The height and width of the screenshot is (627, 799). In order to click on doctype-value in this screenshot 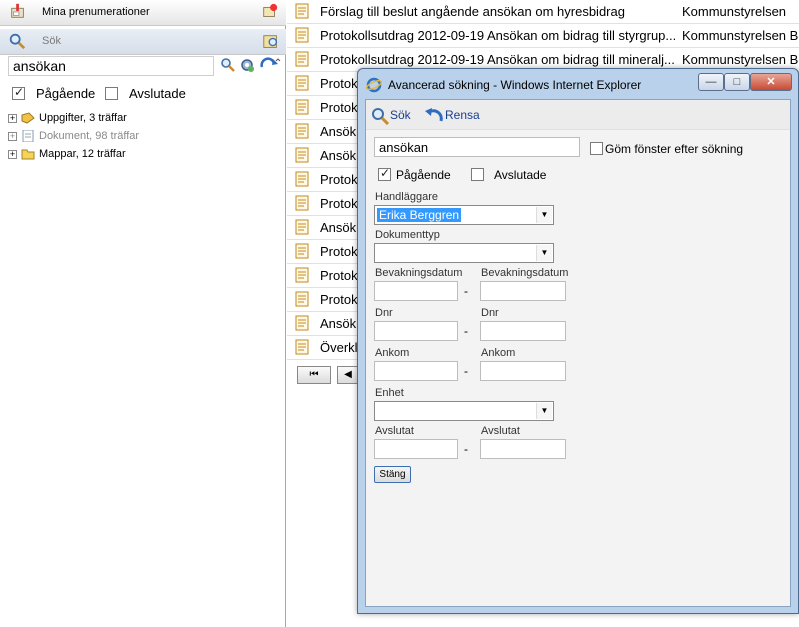, I will do `click(379, 253)`.